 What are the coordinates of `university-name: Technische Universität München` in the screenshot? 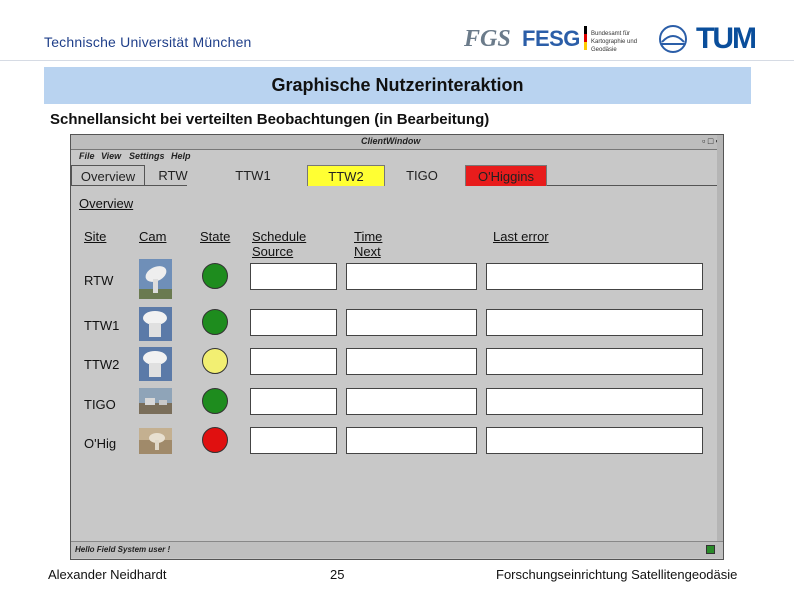 It's located at (148, 42).